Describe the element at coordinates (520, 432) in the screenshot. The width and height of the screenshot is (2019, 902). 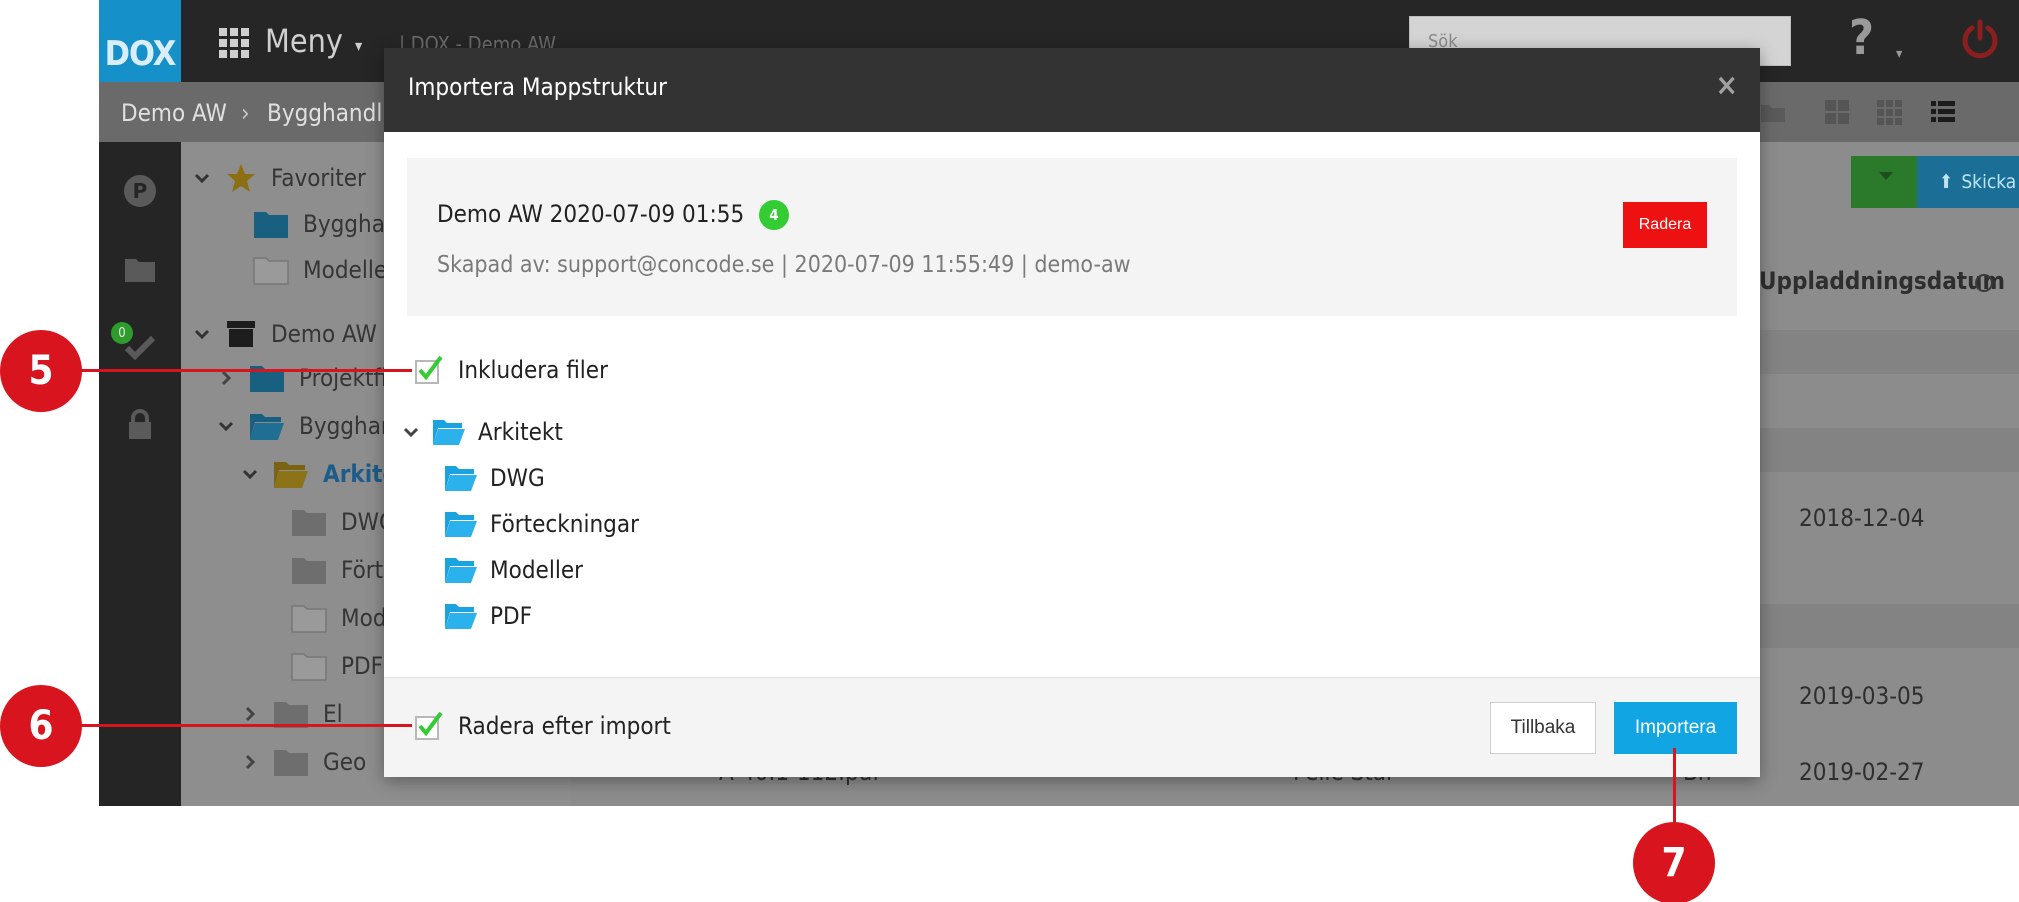
I see `folder-tree-label: Arkitekt` at that location.